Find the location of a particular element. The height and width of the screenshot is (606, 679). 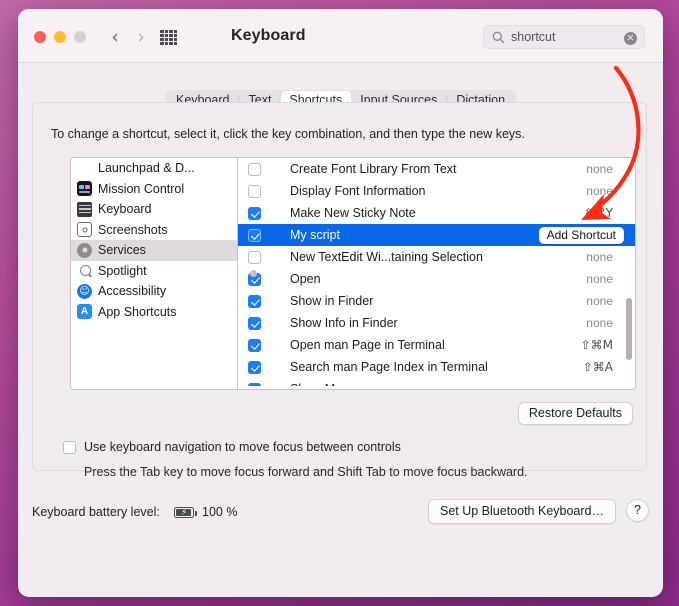

battery-label: Keyboard battery level: is located at coordinates (96, 512).